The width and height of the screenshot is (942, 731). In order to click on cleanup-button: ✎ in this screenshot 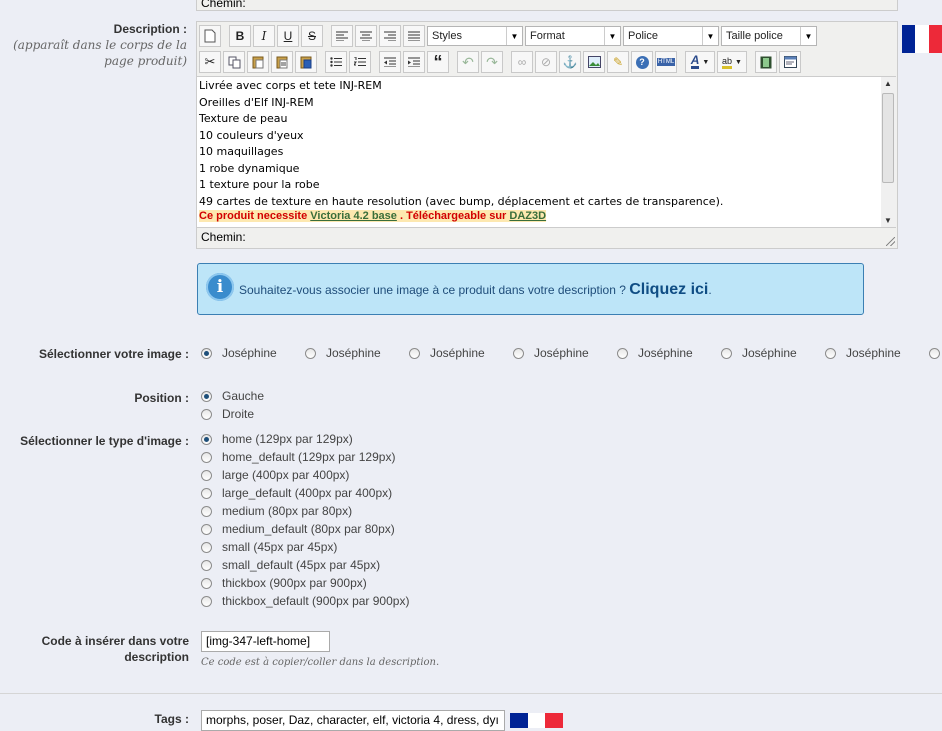, I will do `click(618, 62)`.